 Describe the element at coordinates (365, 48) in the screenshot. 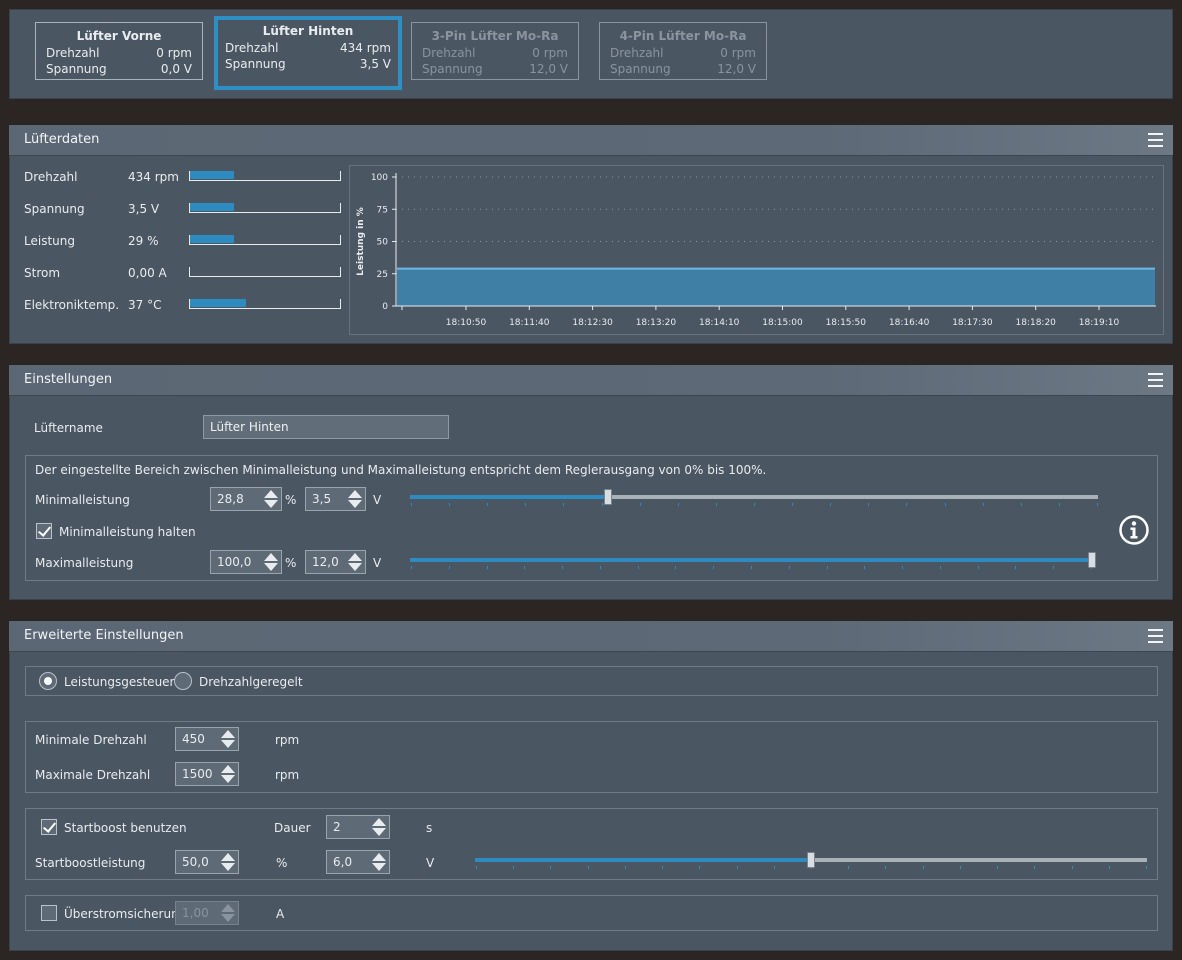

I see `fan-rpm-value: 434 rpm` at that location.